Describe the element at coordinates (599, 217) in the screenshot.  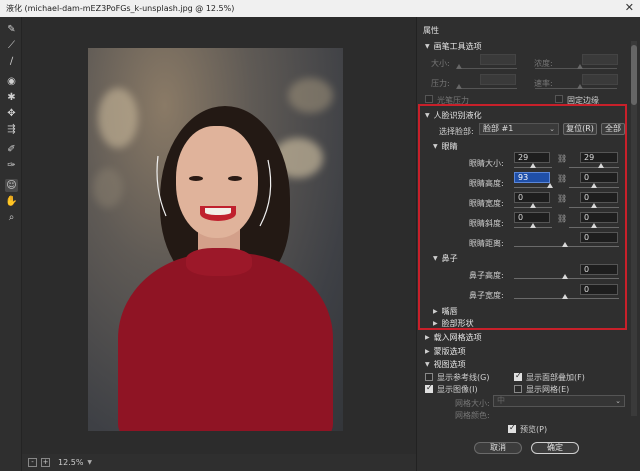
I see `eye-tilt-right-field: 0` at that location.